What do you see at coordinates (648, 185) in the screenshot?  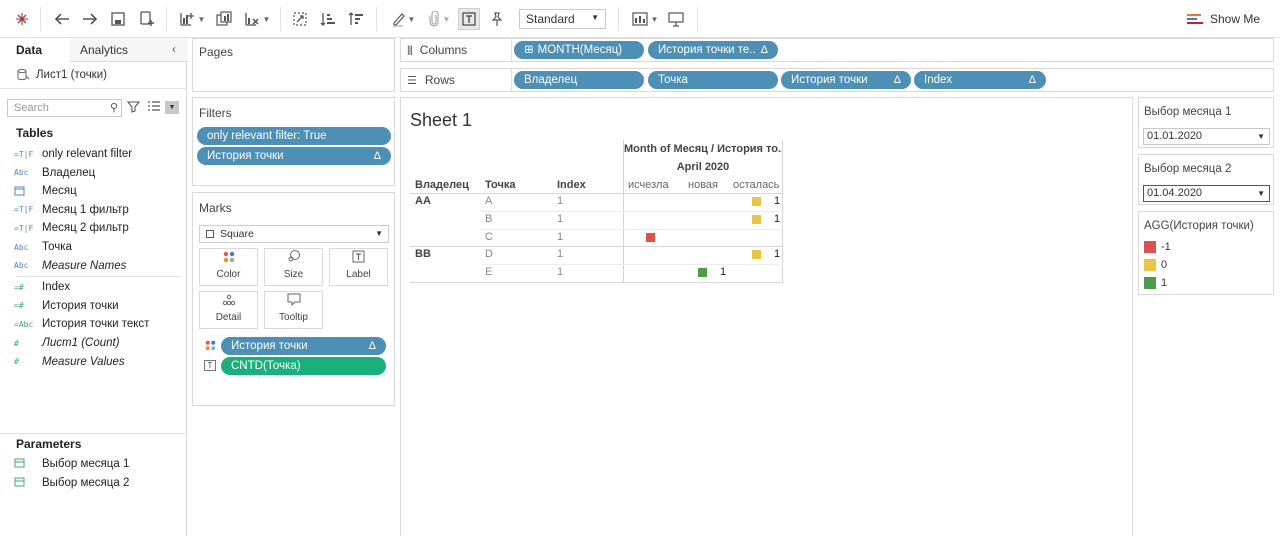 I see `column-category: исчезла` at bounding box center [648, 185].